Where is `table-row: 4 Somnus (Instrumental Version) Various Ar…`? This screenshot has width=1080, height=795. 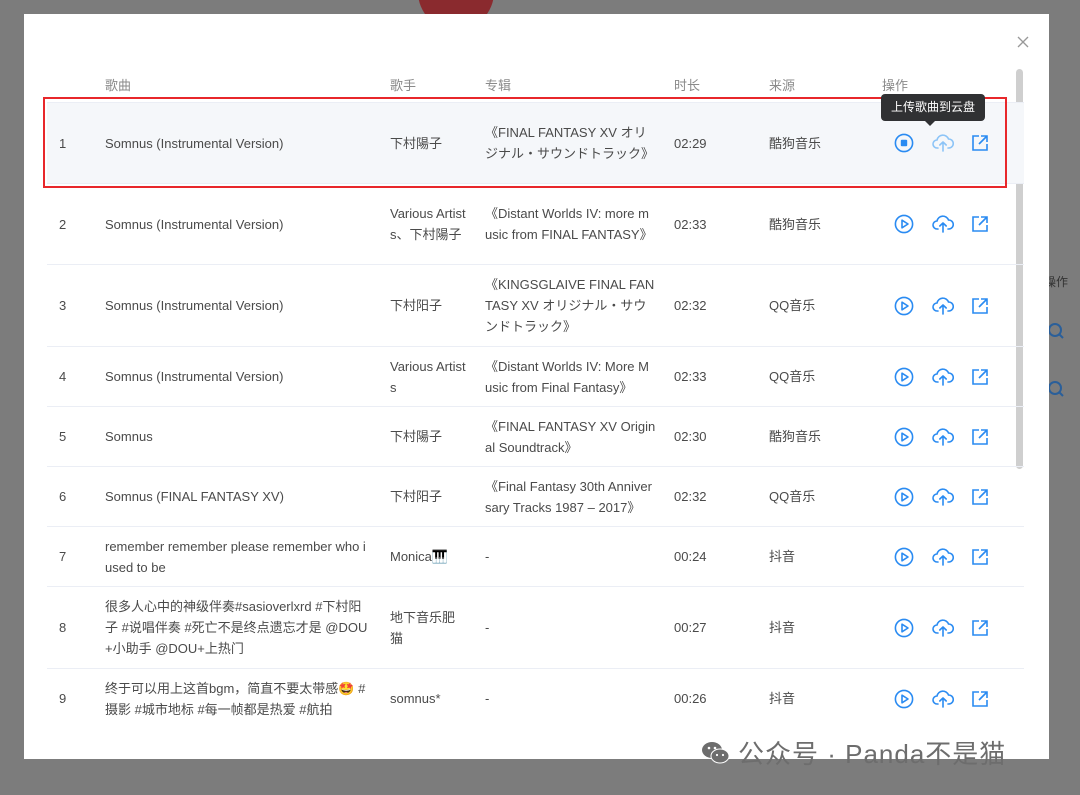
table-row: 4 Somnus (Instrumental Version) Various Ar… is located at coordinates (535, 376).